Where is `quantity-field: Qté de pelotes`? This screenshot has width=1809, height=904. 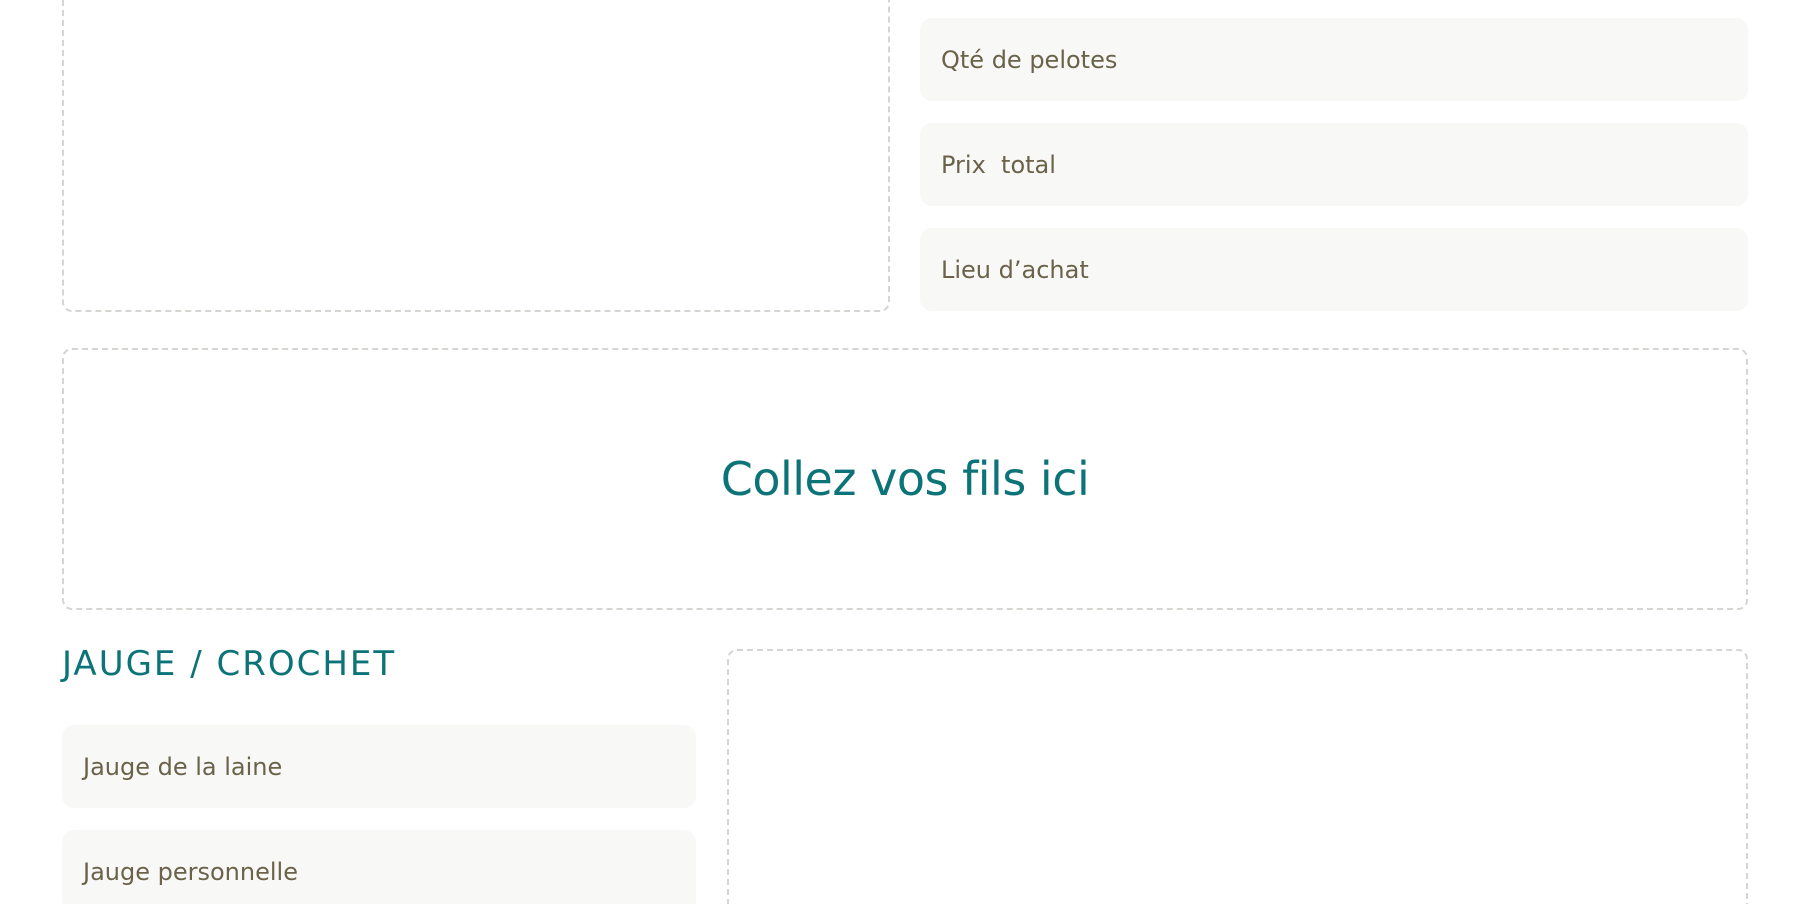 quantity-field: Qté de pelotes is located at coordinates (1334, 59).